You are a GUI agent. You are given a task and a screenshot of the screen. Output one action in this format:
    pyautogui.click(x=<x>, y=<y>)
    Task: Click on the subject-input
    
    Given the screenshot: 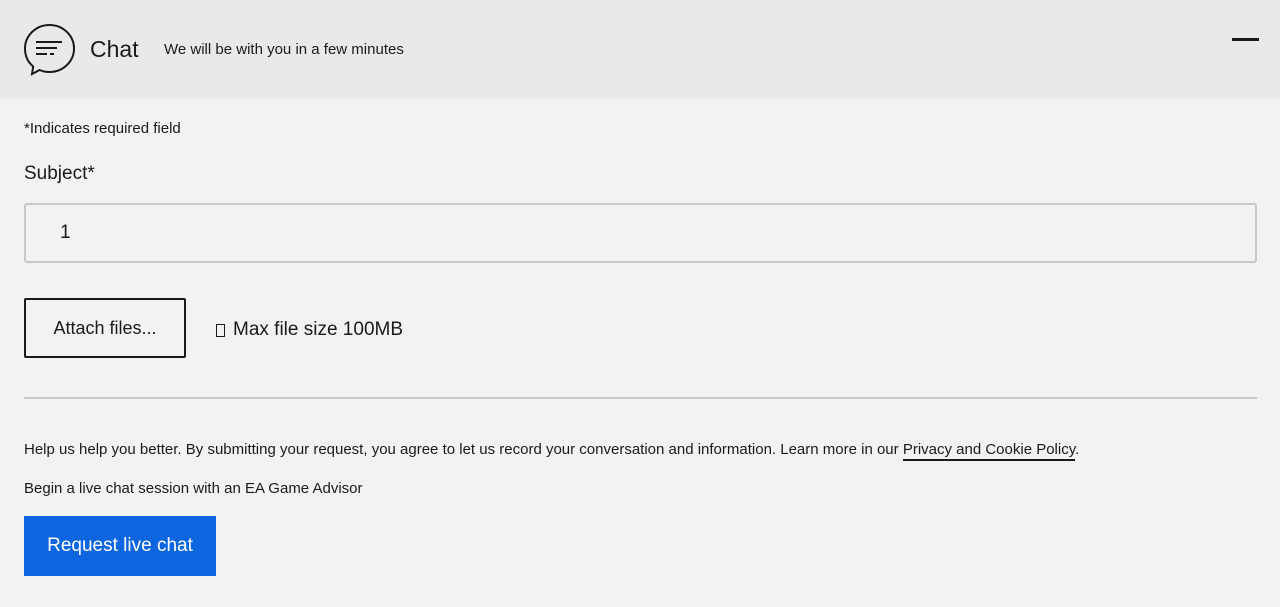 What is the action you would take?
    pyautogui.click(x=640, y=233)
    